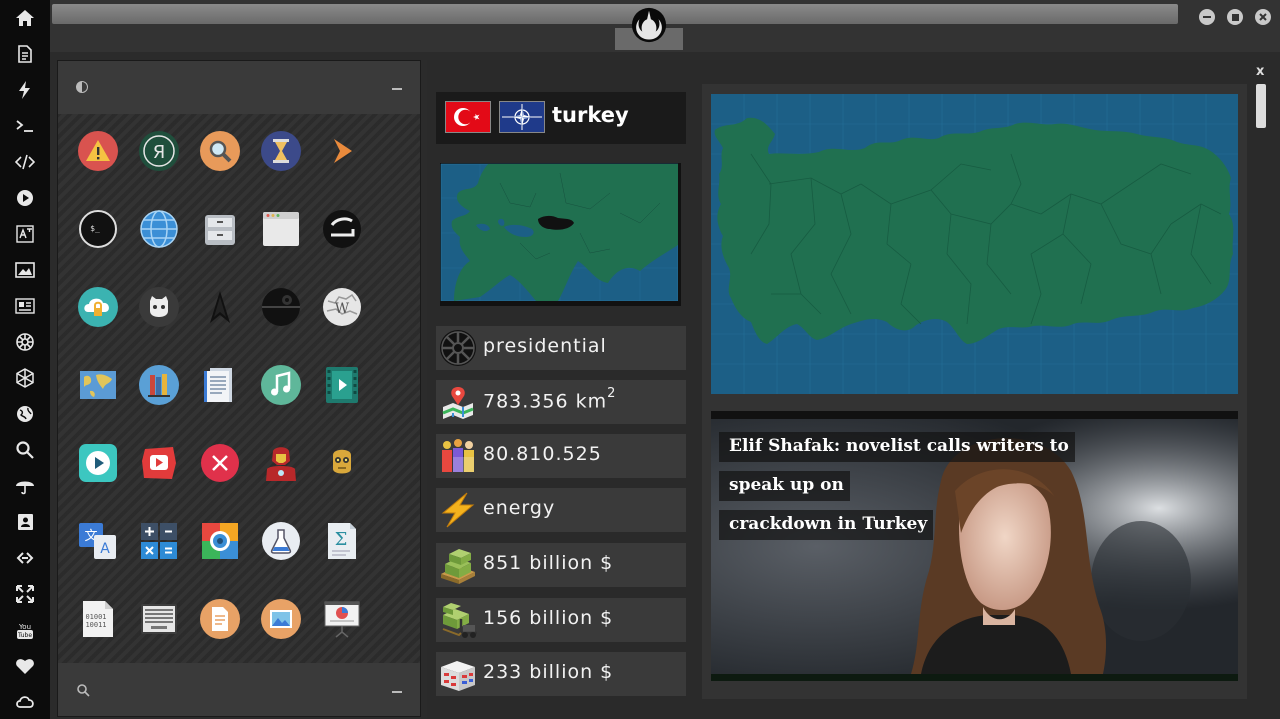  I want to click on image-file-icon, so click(281, 619).